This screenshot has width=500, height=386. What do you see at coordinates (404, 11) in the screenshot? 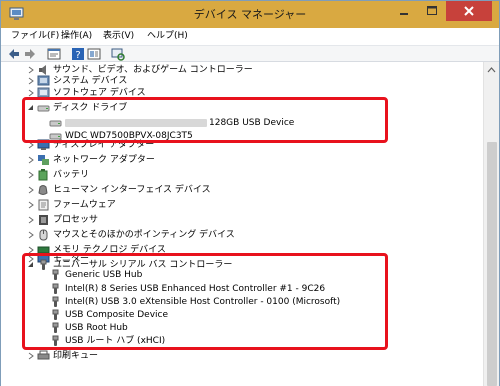
I see `minimize-button` at bounding box center [404, 11].